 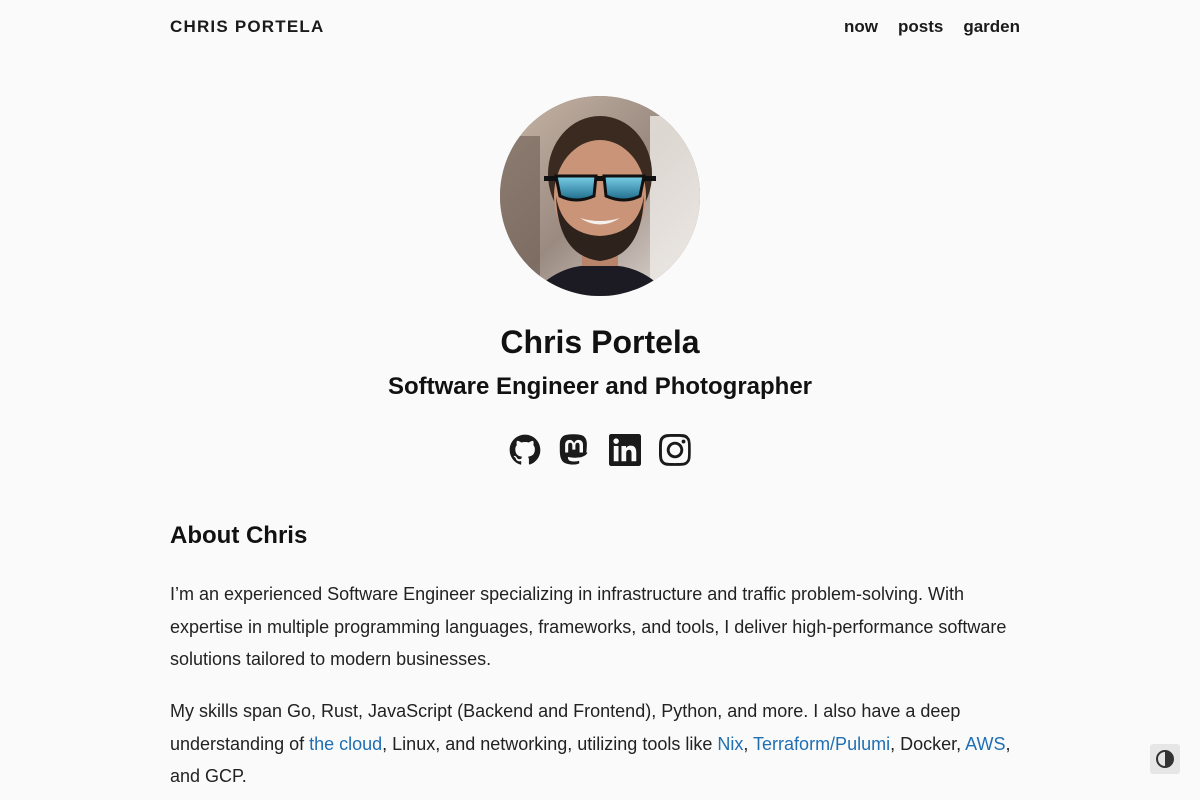 What do you see at coordinates (821, 744) in the screenshot?
I see `terraform-pulumi-link: Terraform/Pulumi` at bounding box center [821, 744].